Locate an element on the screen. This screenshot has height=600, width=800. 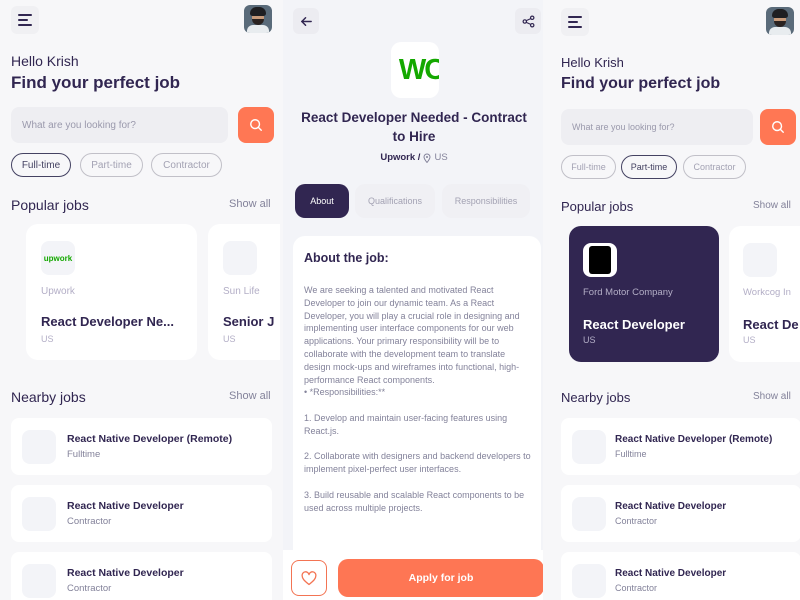
company-logo: upwork is located at coordinates (58, 258).